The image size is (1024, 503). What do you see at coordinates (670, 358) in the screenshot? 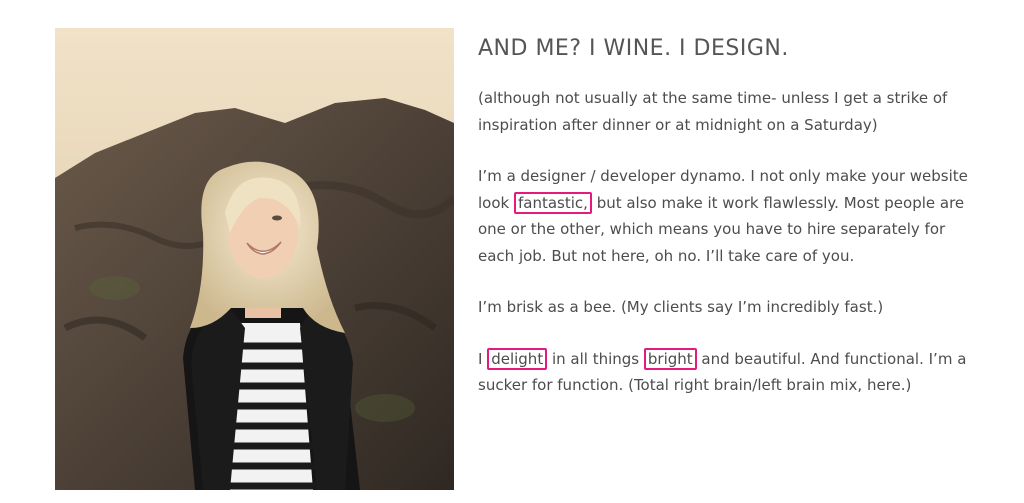
I see `highlight-bright: bright` at bounding box center [670, 358].